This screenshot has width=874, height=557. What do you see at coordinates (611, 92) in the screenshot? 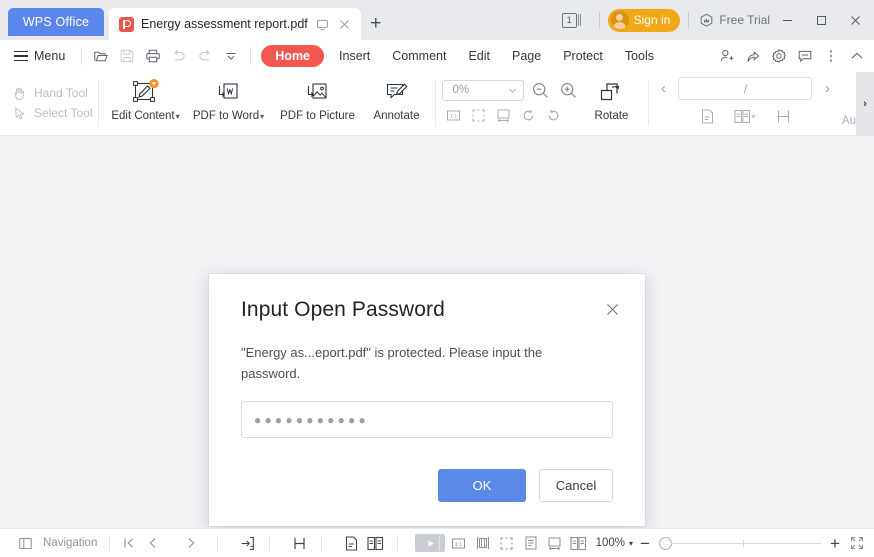
I see `rotate-pages-icon` at bounding box center [611, 92].